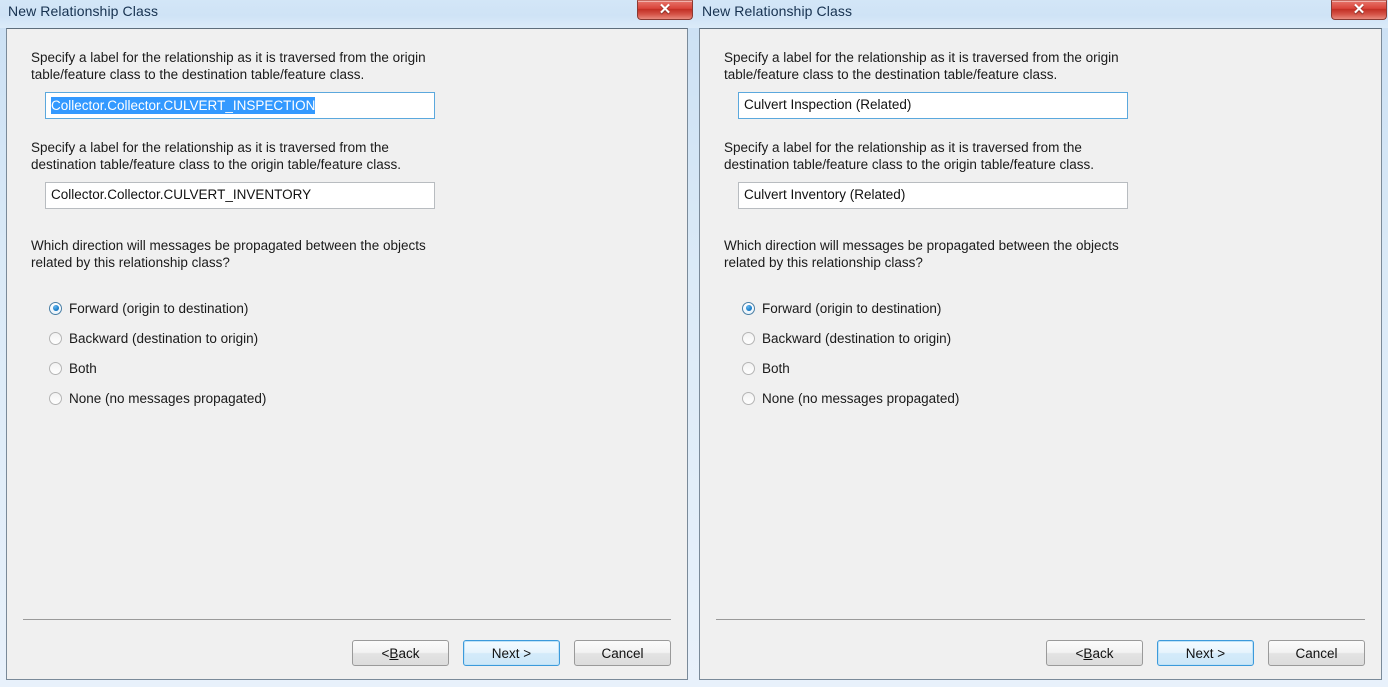 The height and width of the screenshot is (687, 1388). What do you see at coordinates (183, 105) in the screenshot?
I see `forward-label-value: Collector.Collector.CULVERT_INSPECTION` at bounding box center [183, 105].